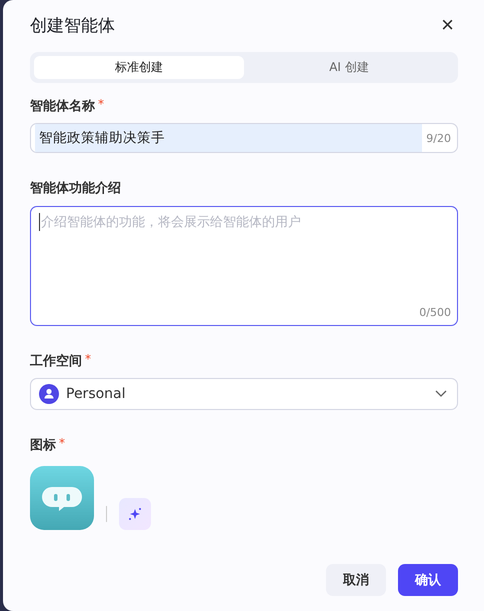 Image resolution: width=484 pixels, height=611 pixels. Describe the element at coordinates (96, 394) in the screenshot. I see `select-value: Personal` at that location.